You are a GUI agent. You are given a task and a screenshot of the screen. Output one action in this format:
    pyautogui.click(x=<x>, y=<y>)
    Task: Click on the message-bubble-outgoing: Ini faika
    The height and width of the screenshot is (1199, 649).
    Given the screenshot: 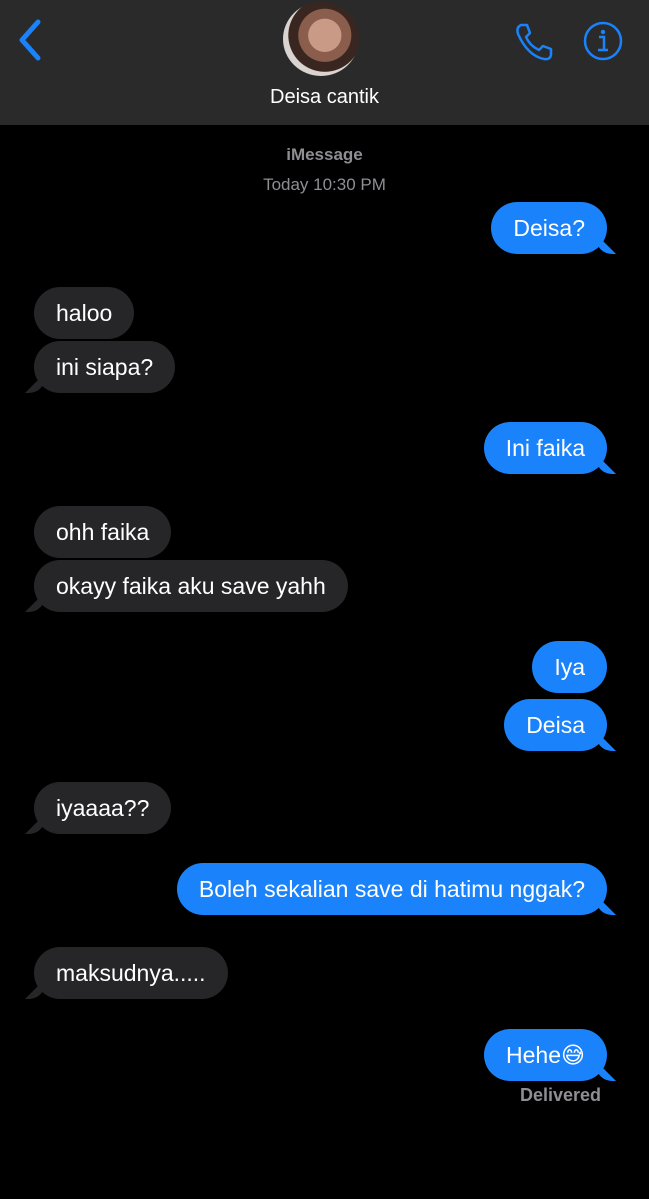 What is the action you would take?
    pyautogui.click(x=545, y=448)
    